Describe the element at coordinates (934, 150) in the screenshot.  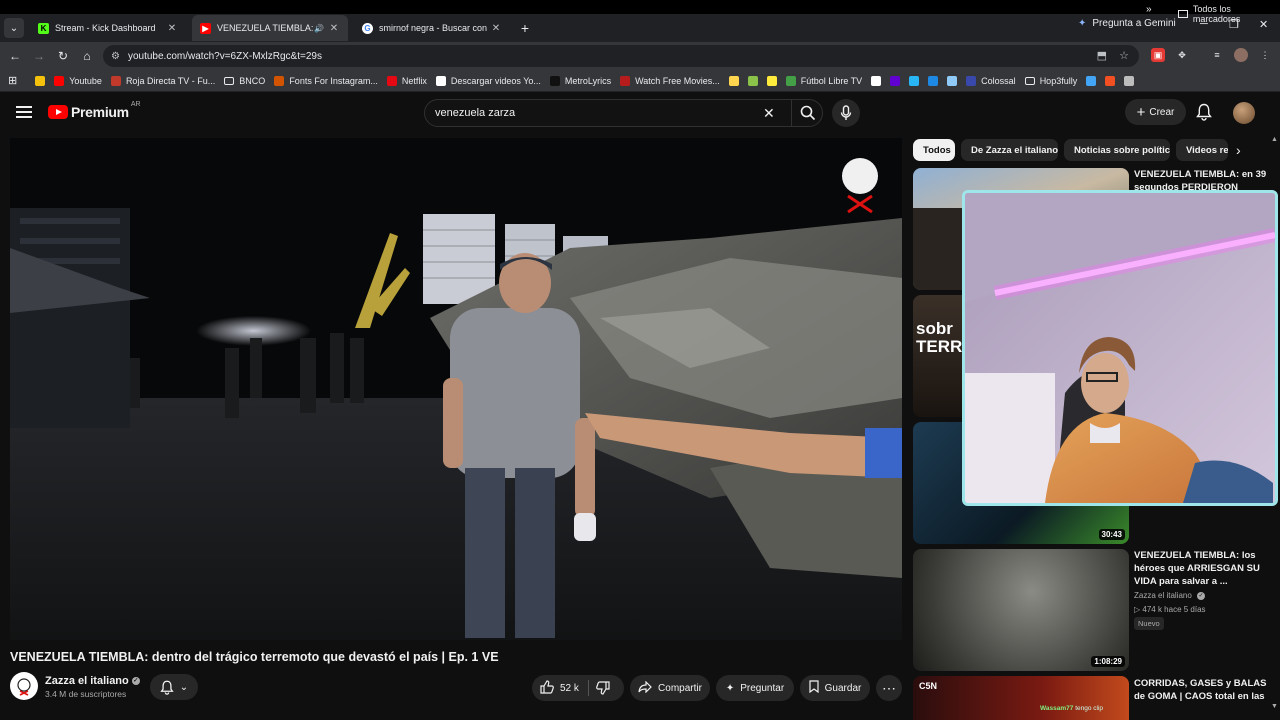
I see `chip-todos: Todos` at that location.